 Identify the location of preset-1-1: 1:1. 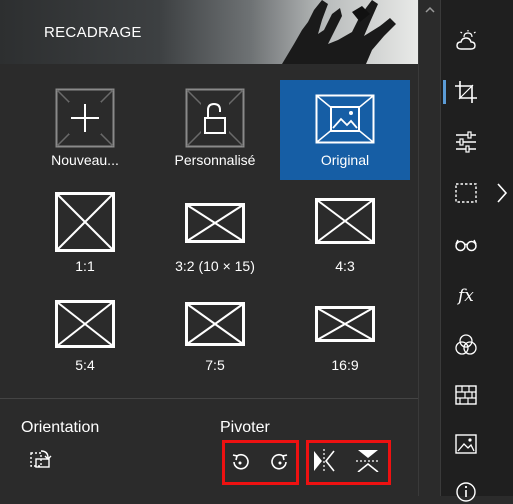
(85, 236).